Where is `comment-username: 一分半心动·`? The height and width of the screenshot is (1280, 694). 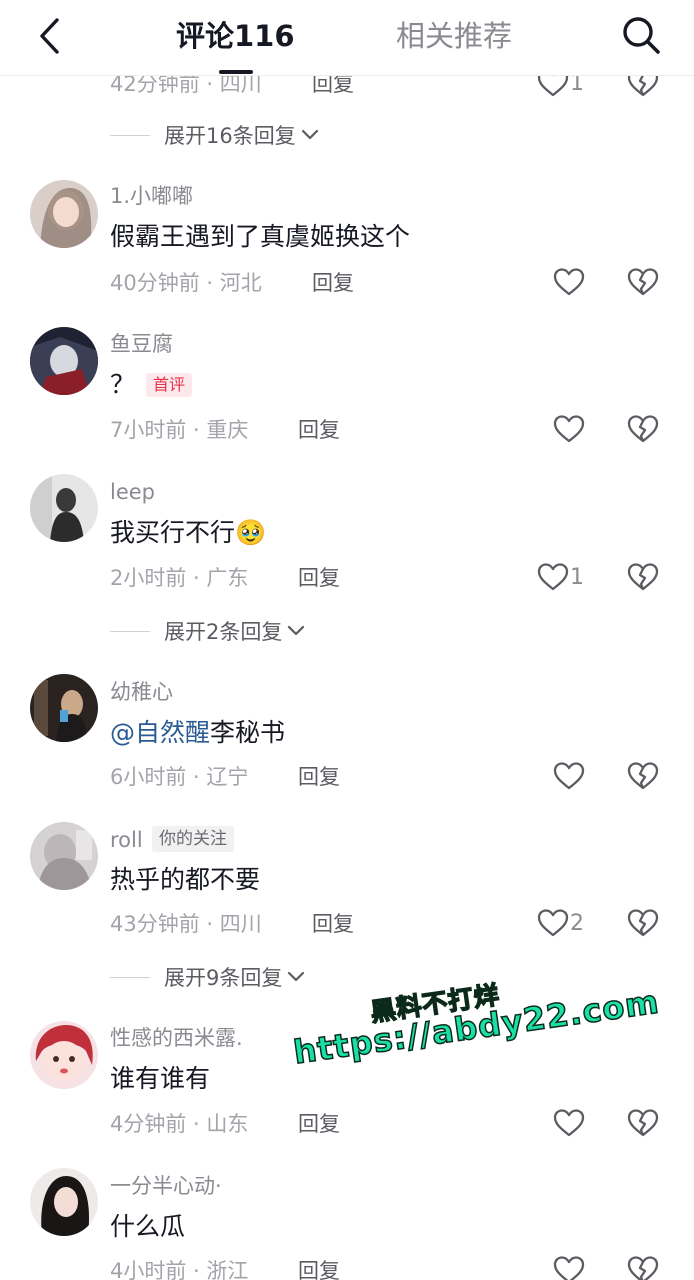 comment-username: 一分半心动· is located at coordinates (166, 1186).